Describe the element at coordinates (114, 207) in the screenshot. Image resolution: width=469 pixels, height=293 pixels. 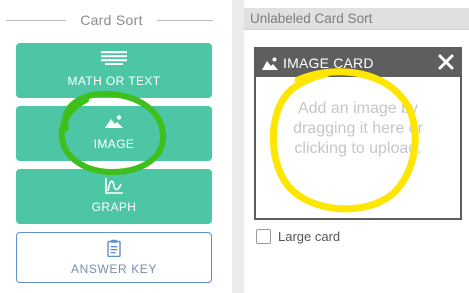
I see `graph-label: GRAPH` at that location.